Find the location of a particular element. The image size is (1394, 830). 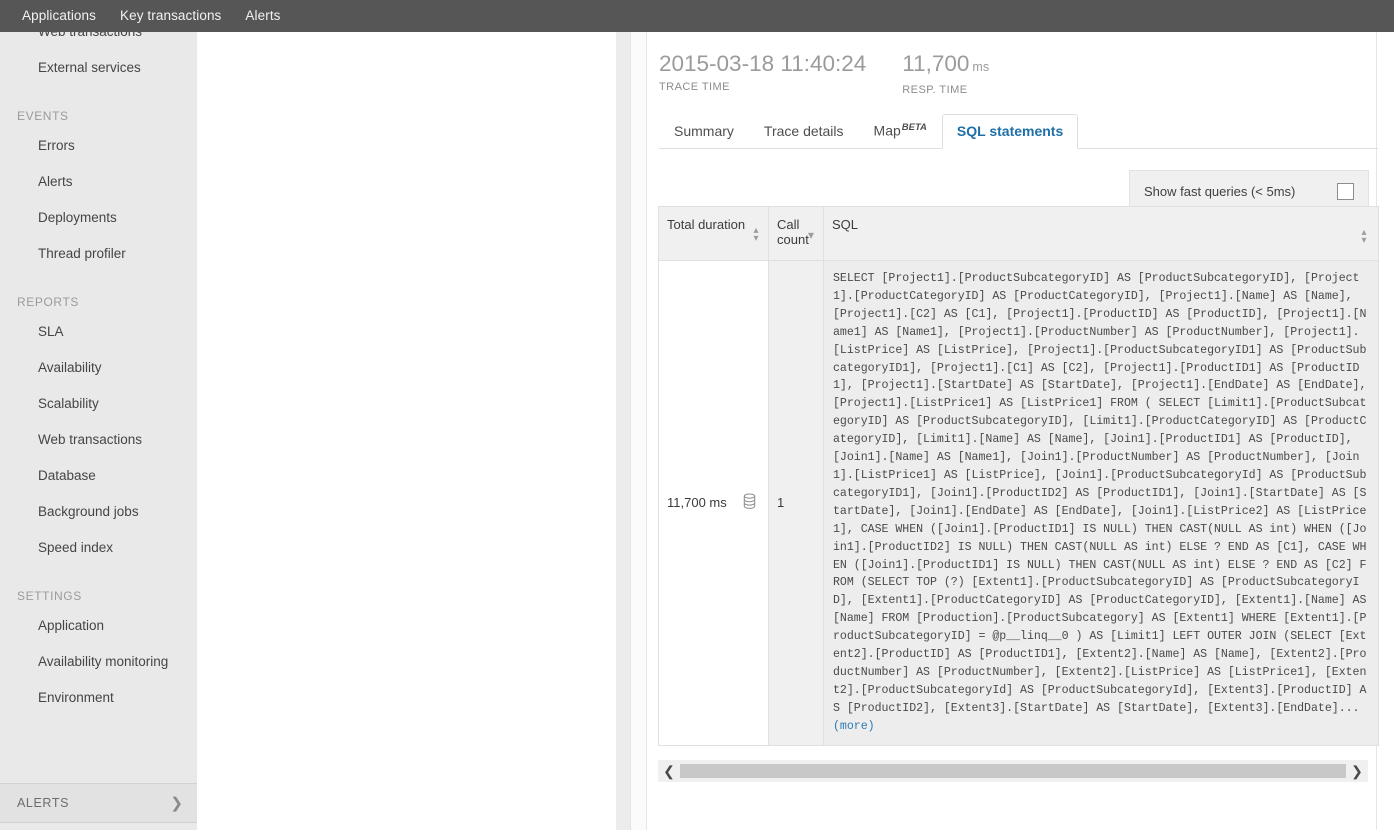

cell-total-duration: 11,700 ms is located at coordinates (713, 503).